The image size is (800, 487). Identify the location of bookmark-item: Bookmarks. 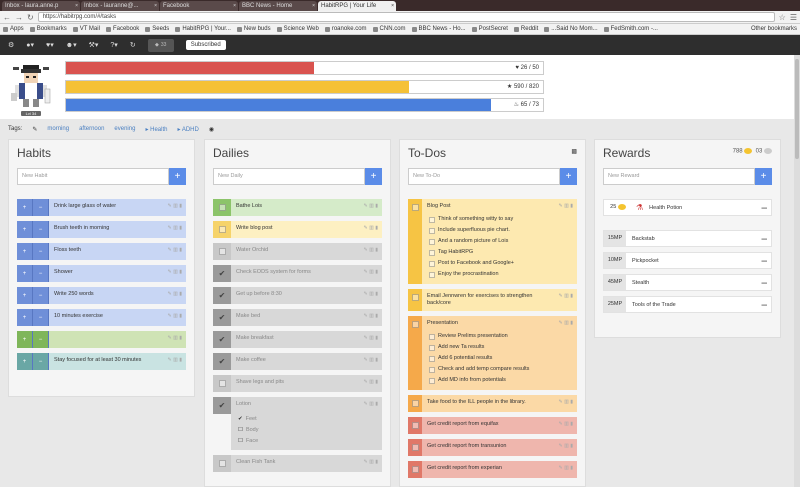
(48, 29).